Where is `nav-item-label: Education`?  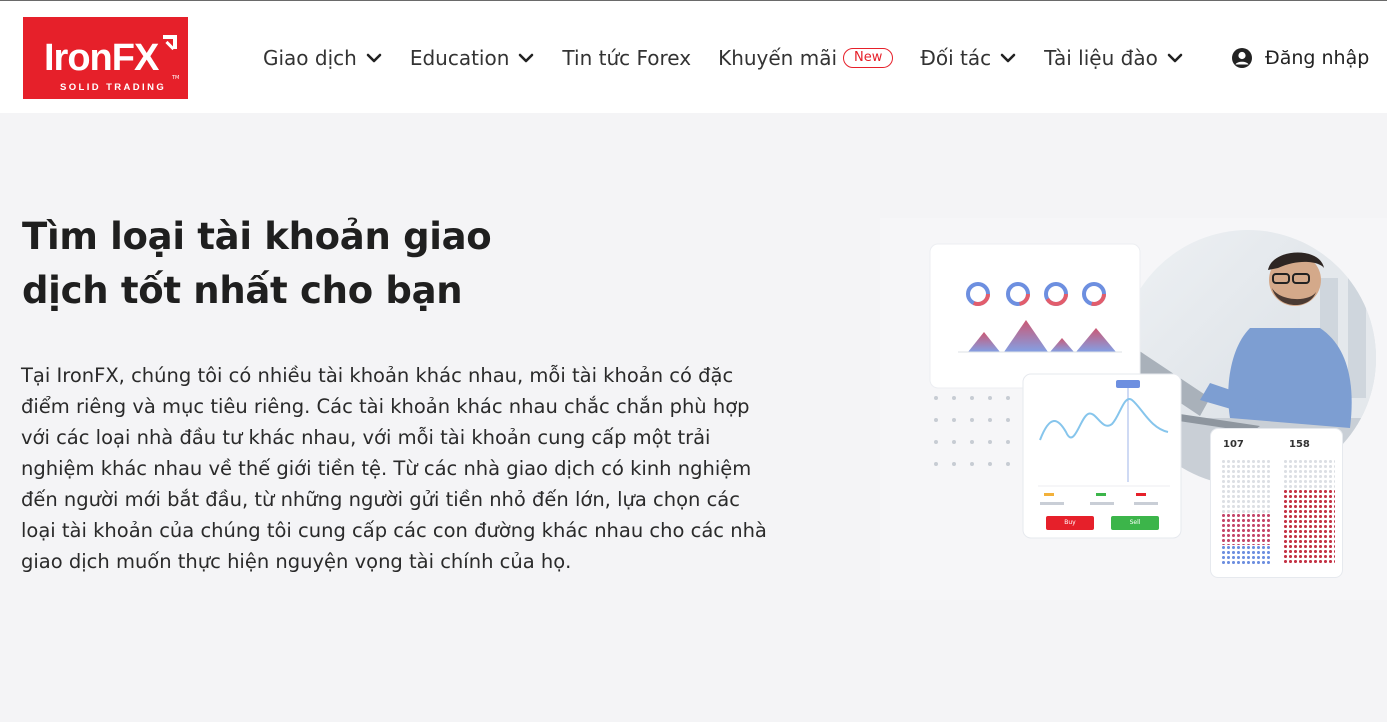
nav-item-label: Education is located at coordinates (459, 58).